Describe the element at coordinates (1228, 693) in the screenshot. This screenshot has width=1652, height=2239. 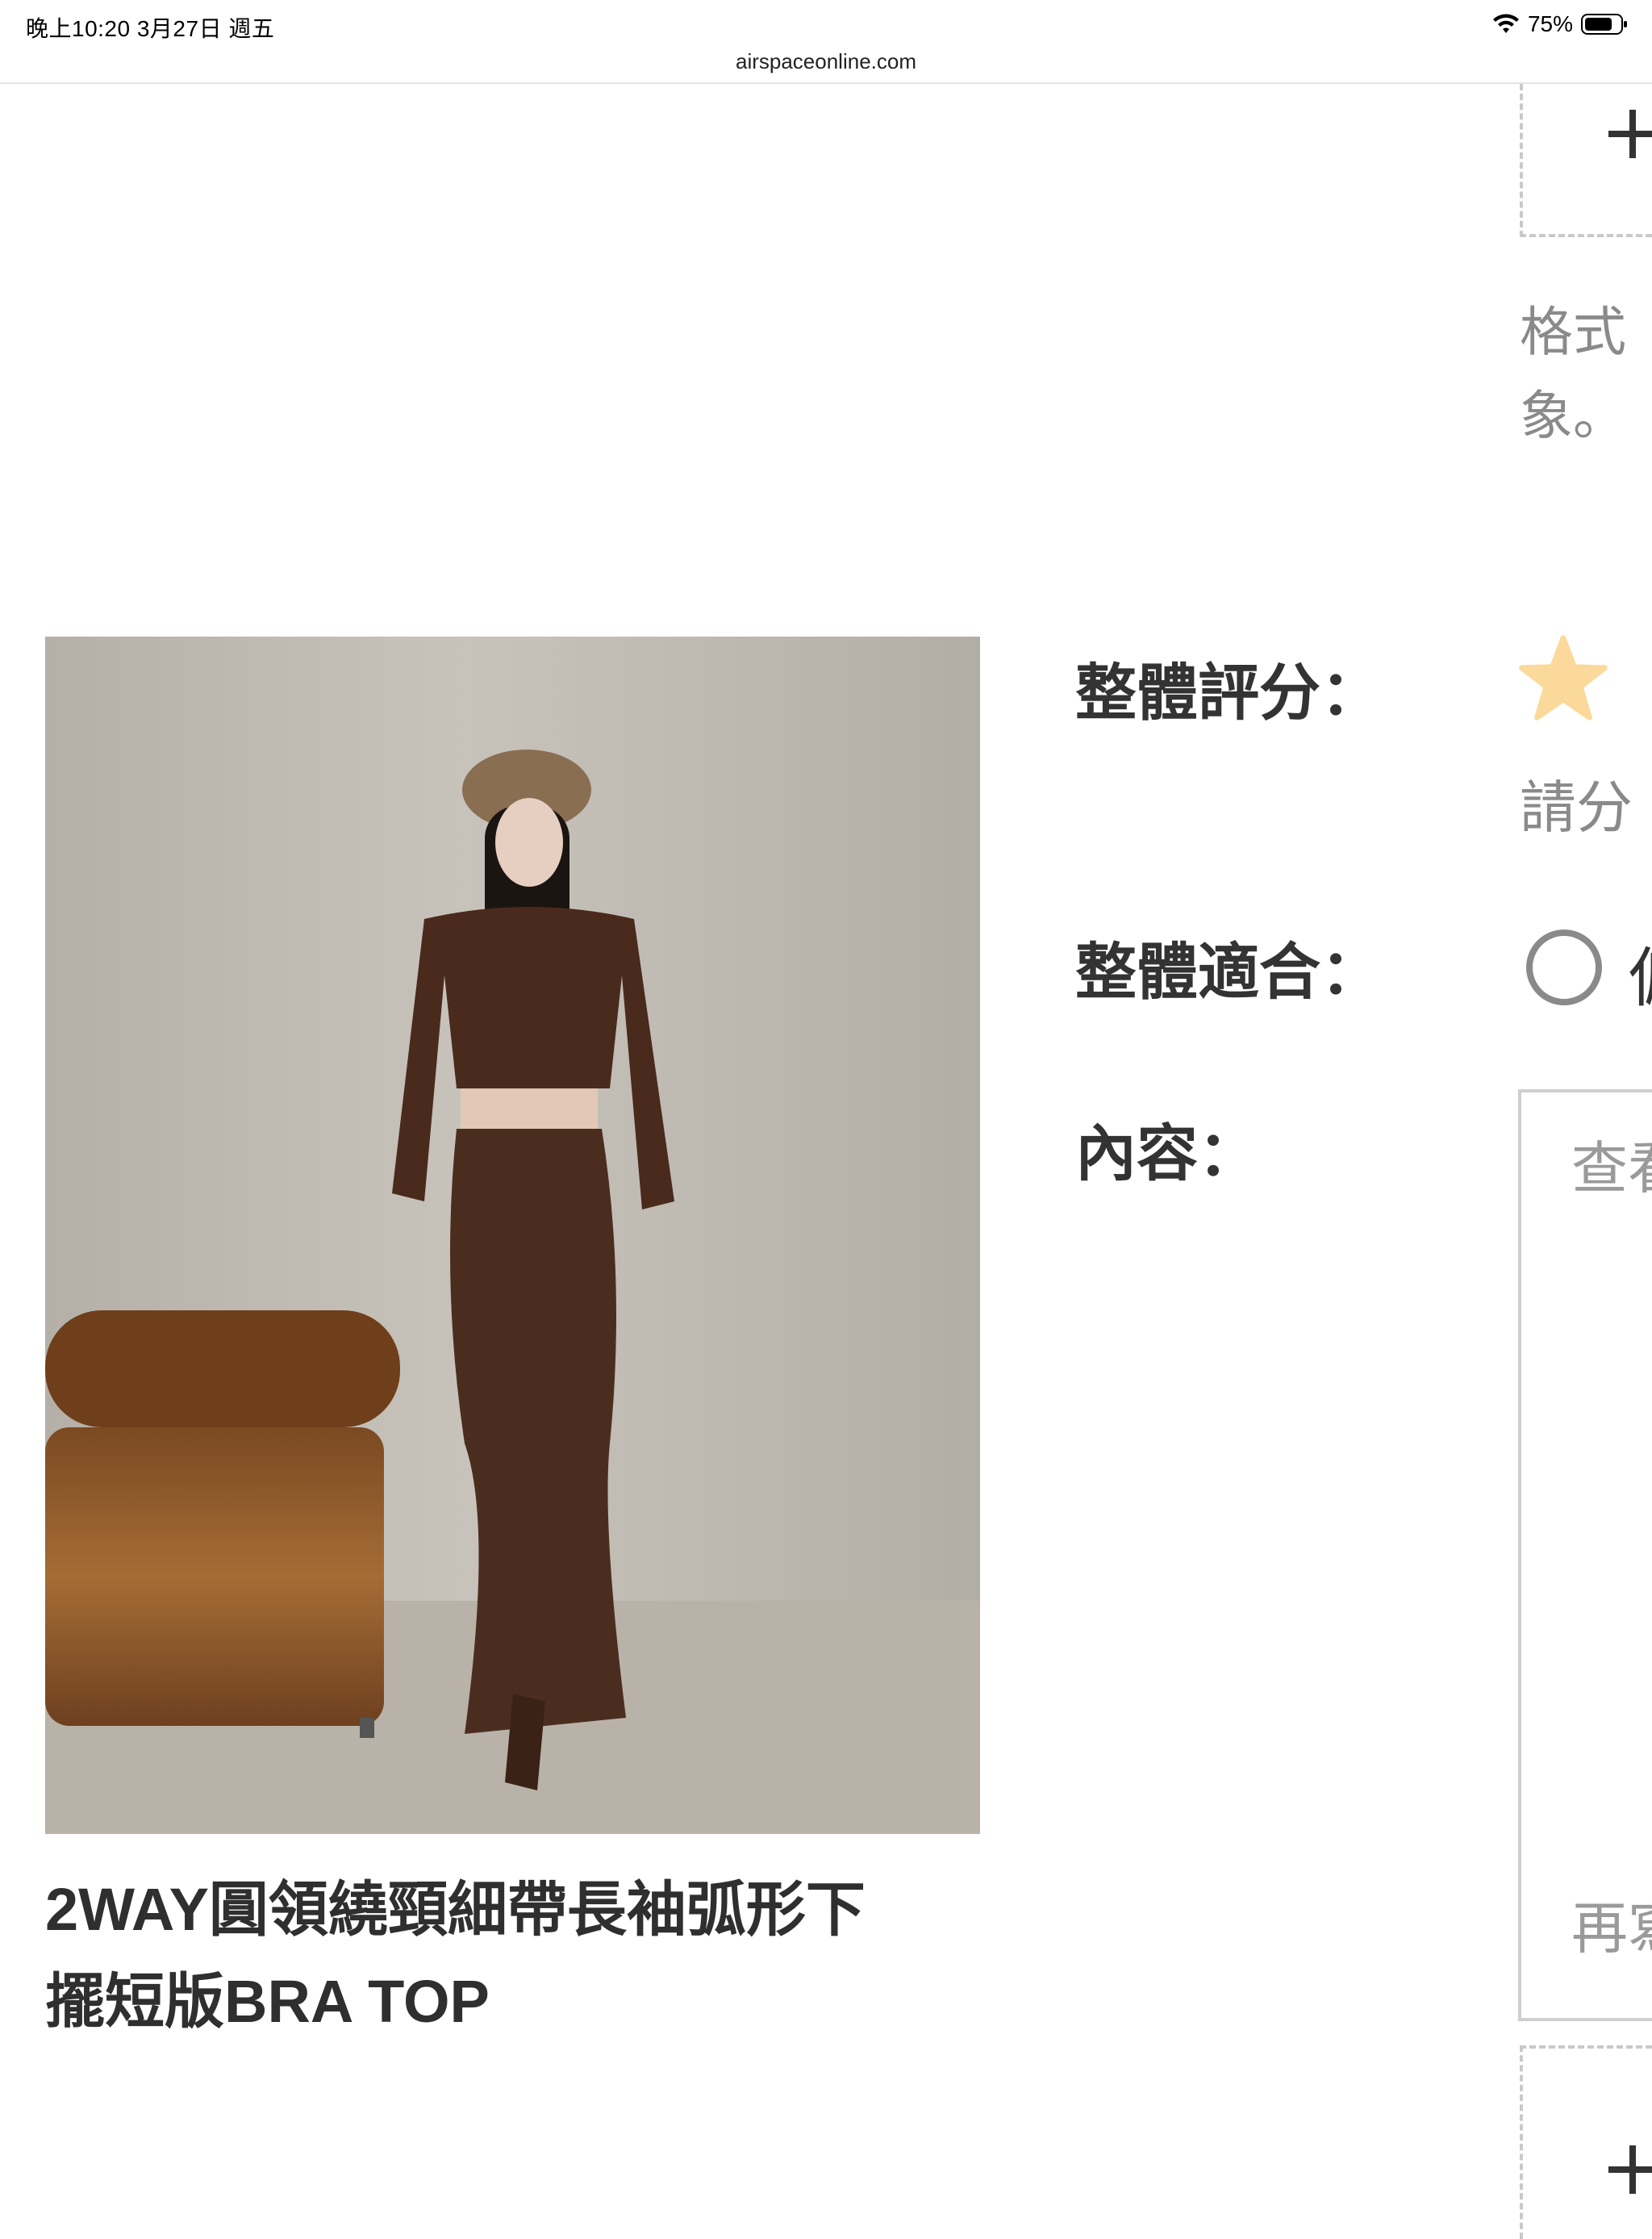
I see `rating-label: 整體評分：` at that location.